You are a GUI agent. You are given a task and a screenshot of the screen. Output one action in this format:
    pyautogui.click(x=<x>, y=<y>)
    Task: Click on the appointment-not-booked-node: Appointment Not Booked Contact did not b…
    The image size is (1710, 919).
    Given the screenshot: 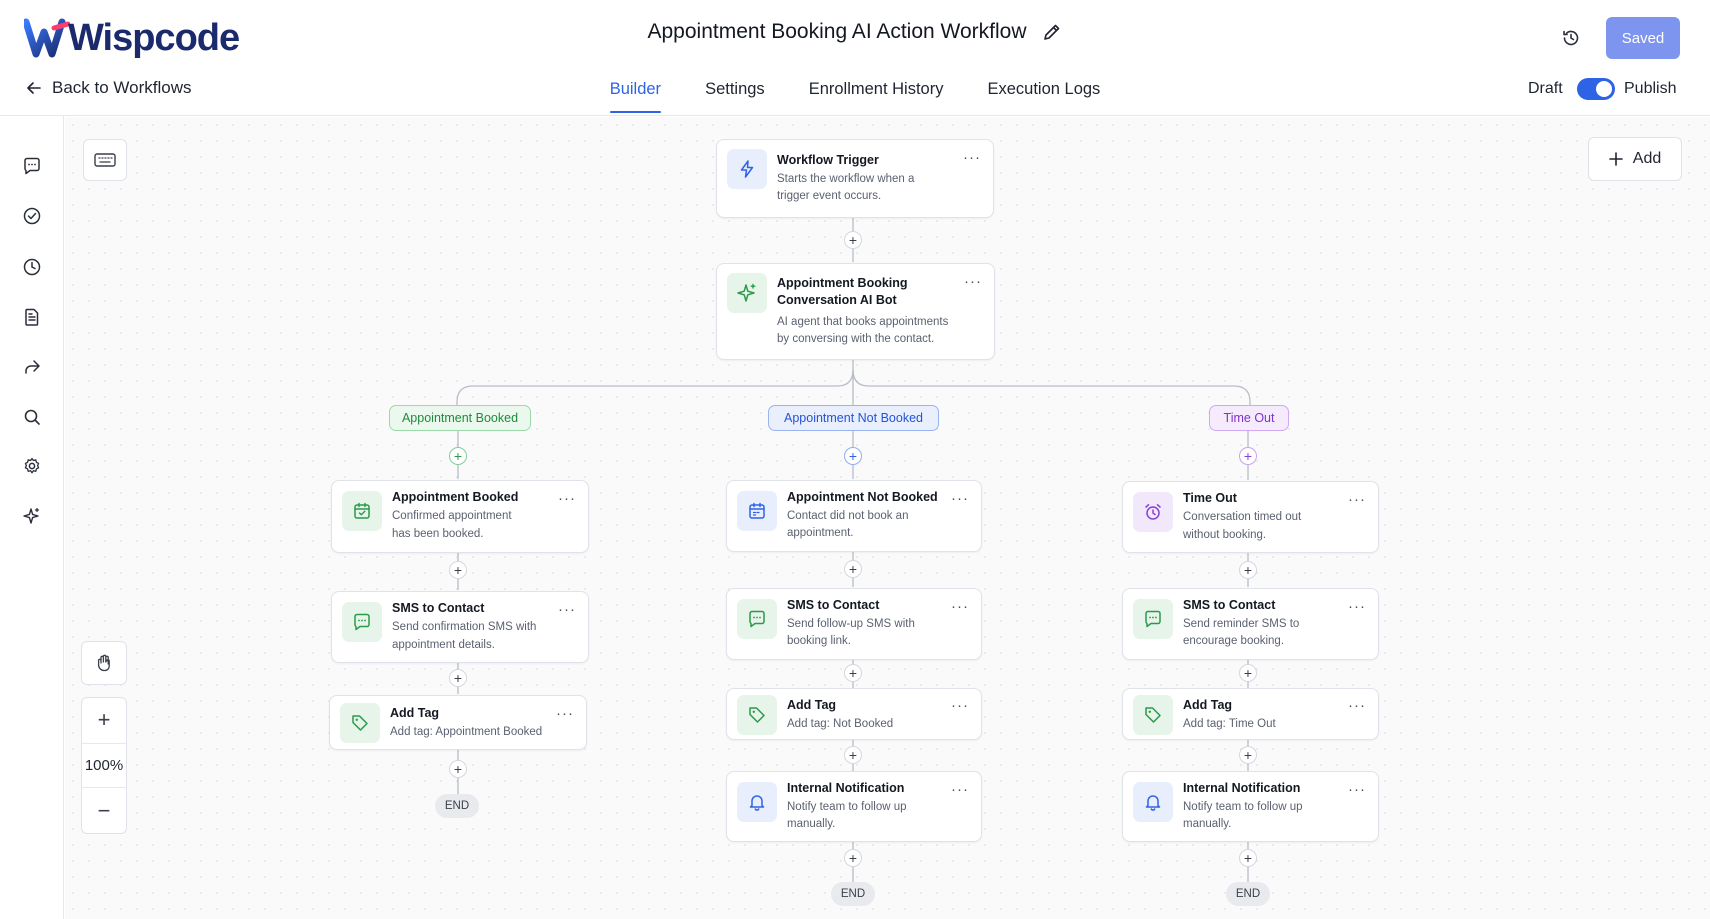 What is the action you would take?
    pyautogui.click(x=854, y=516)
    